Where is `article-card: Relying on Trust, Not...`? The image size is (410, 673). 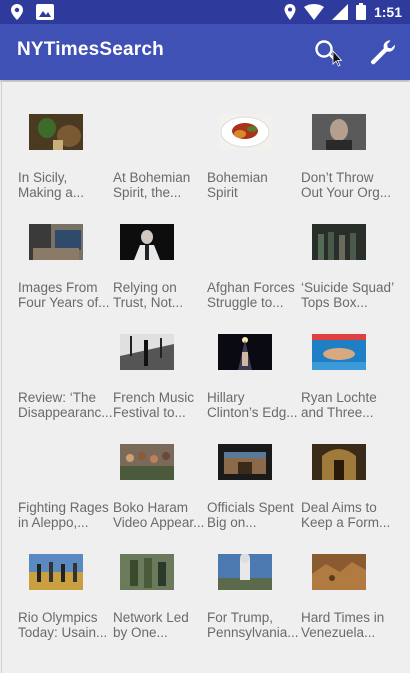 article-card: Relying on Trust, Not... is located at coordinates (160, 251).